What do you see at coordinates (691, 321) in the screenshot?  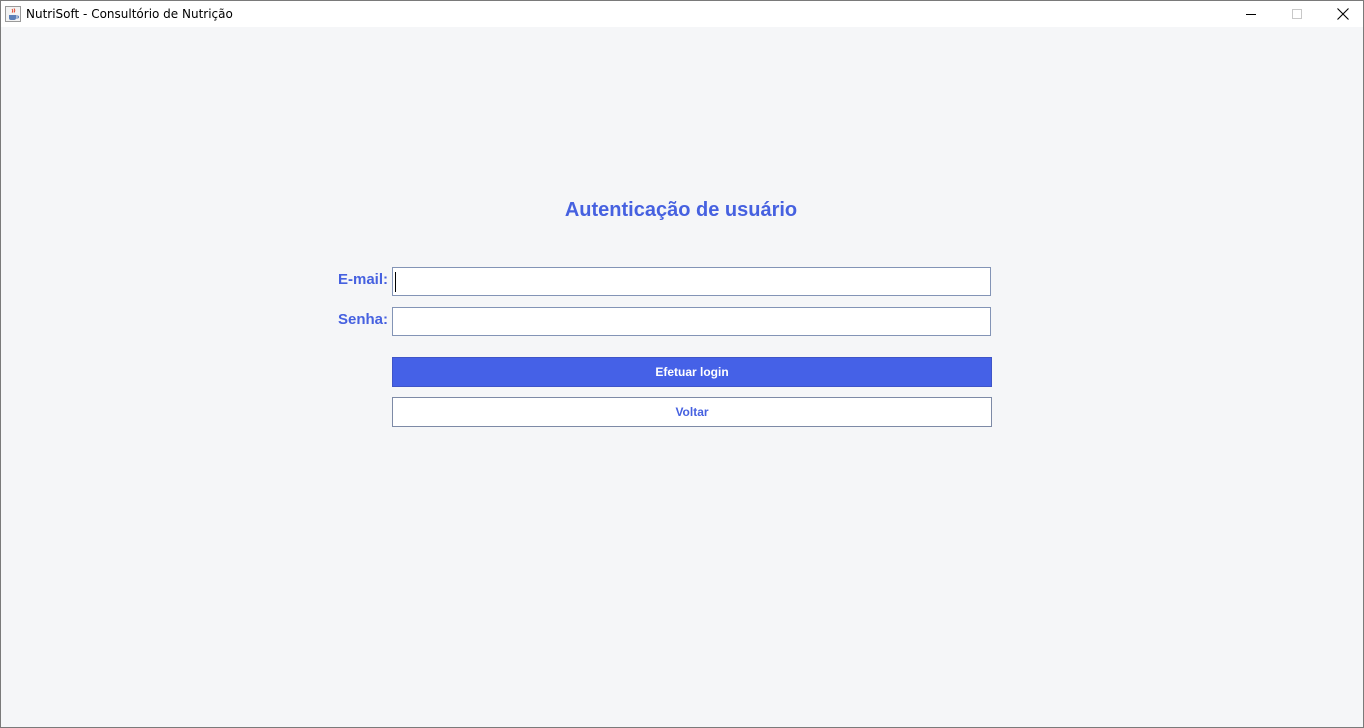 I see `password-field` at bounding box center [691, 321].